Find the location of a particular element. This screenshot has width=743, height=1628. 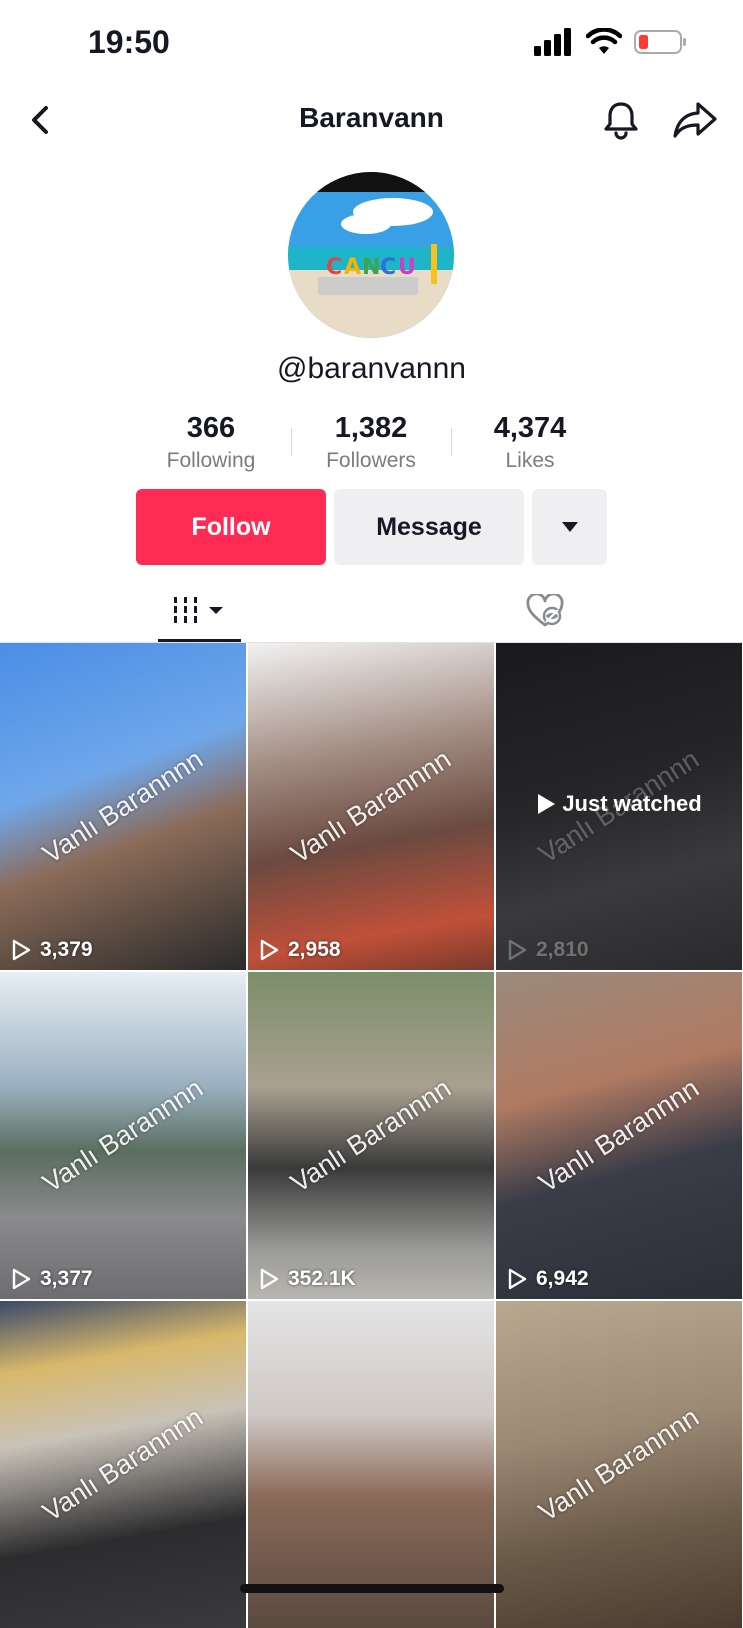

hidden-heart-icon is located at coordinates (545, 610).